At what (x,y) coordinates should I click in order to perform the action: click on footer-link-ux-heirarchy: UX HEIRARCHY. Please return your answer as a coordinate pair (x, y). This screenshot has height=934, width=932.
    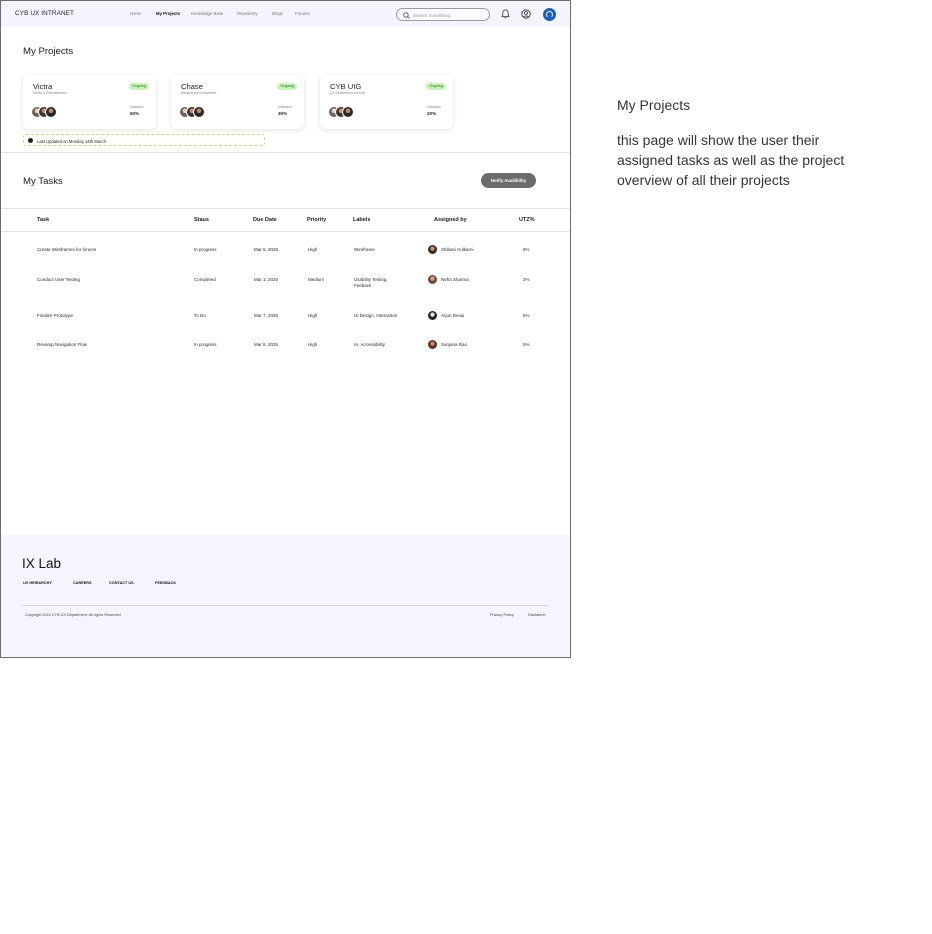
    Looking at the image, I should click on (37, 583).